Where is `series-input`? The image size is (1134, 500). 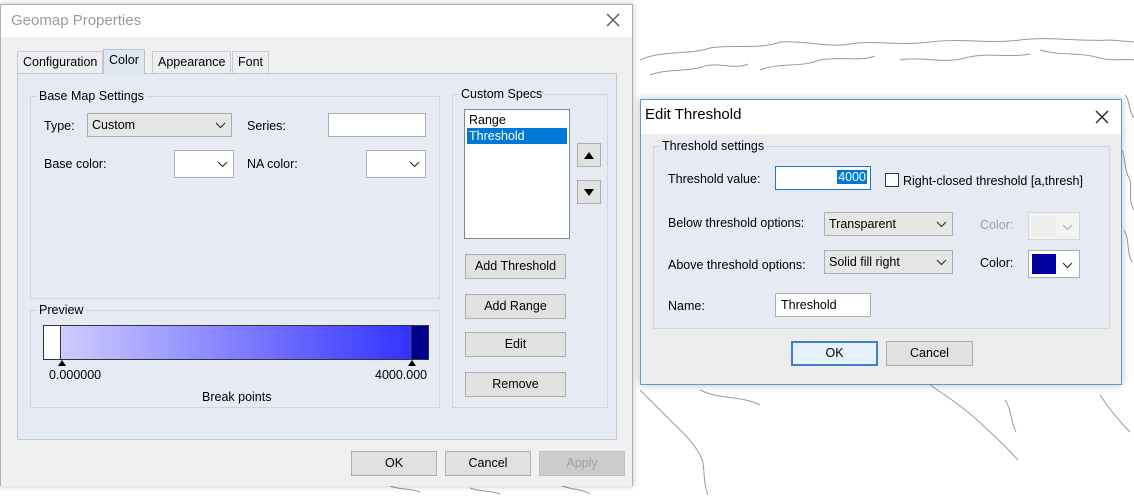 series-input is located at coordinates (377, 125).